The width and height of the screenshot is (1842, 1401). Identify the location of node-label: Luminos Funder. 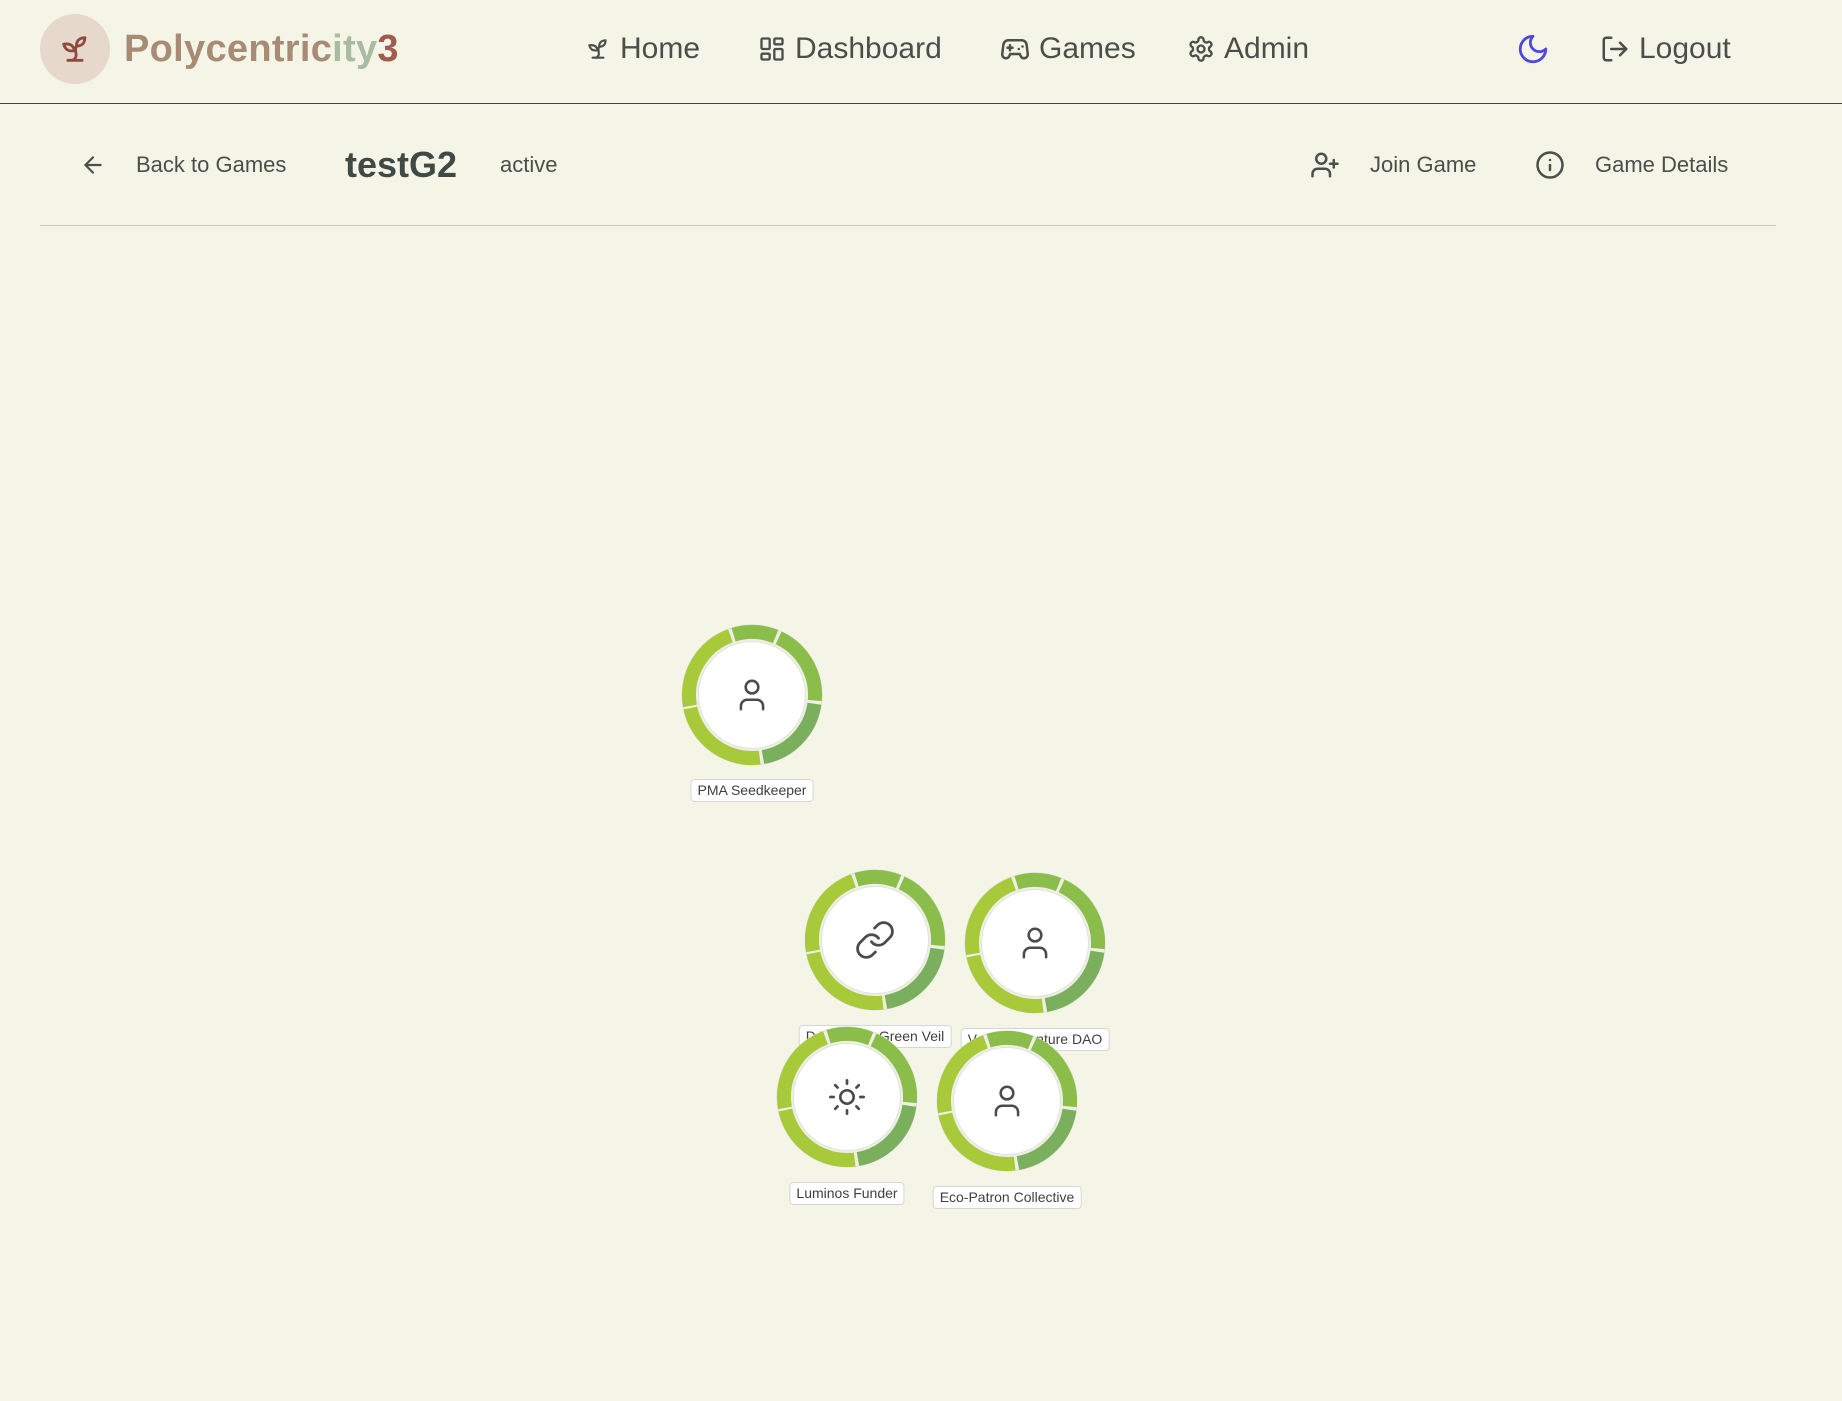
(847, 1193).